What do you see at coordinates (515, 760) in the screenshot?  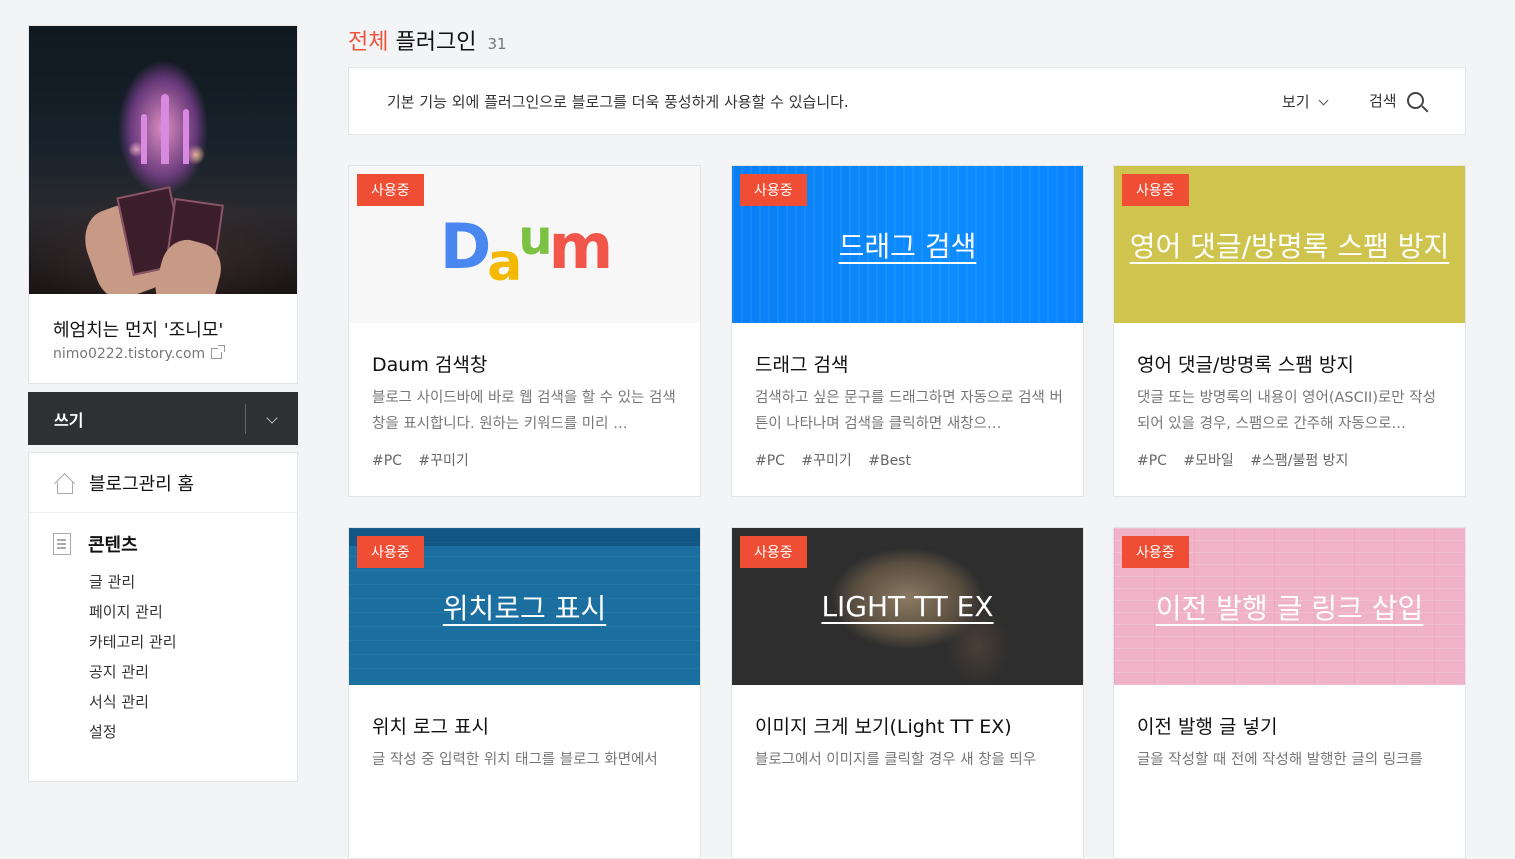 I see `plugin-description: 글 작성 중 입력한 위치 태그를 블로그 화면에서` at bounding box center [515, 760].